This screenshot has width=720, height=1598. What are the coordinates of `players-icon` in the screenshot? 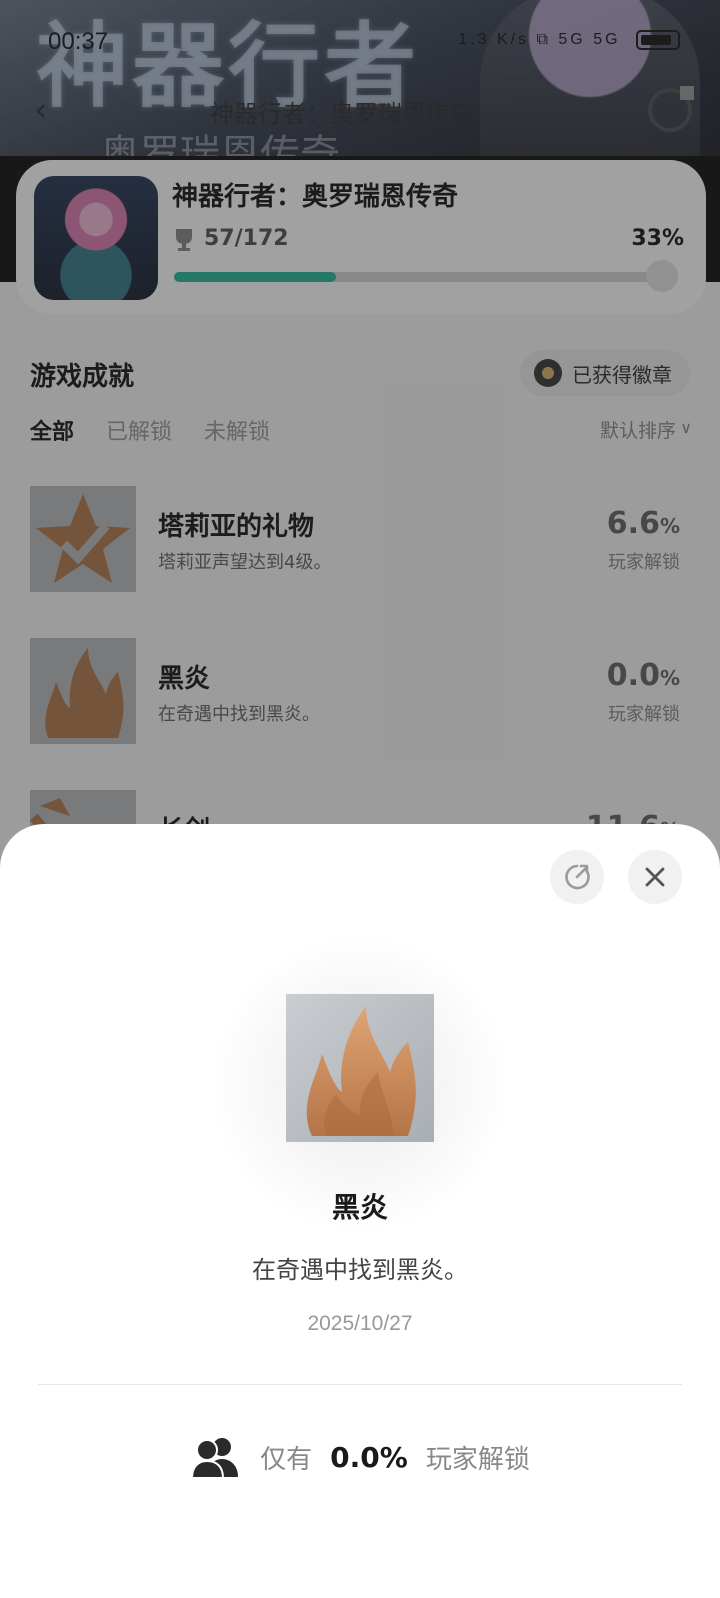 It's located at (215, 1458).